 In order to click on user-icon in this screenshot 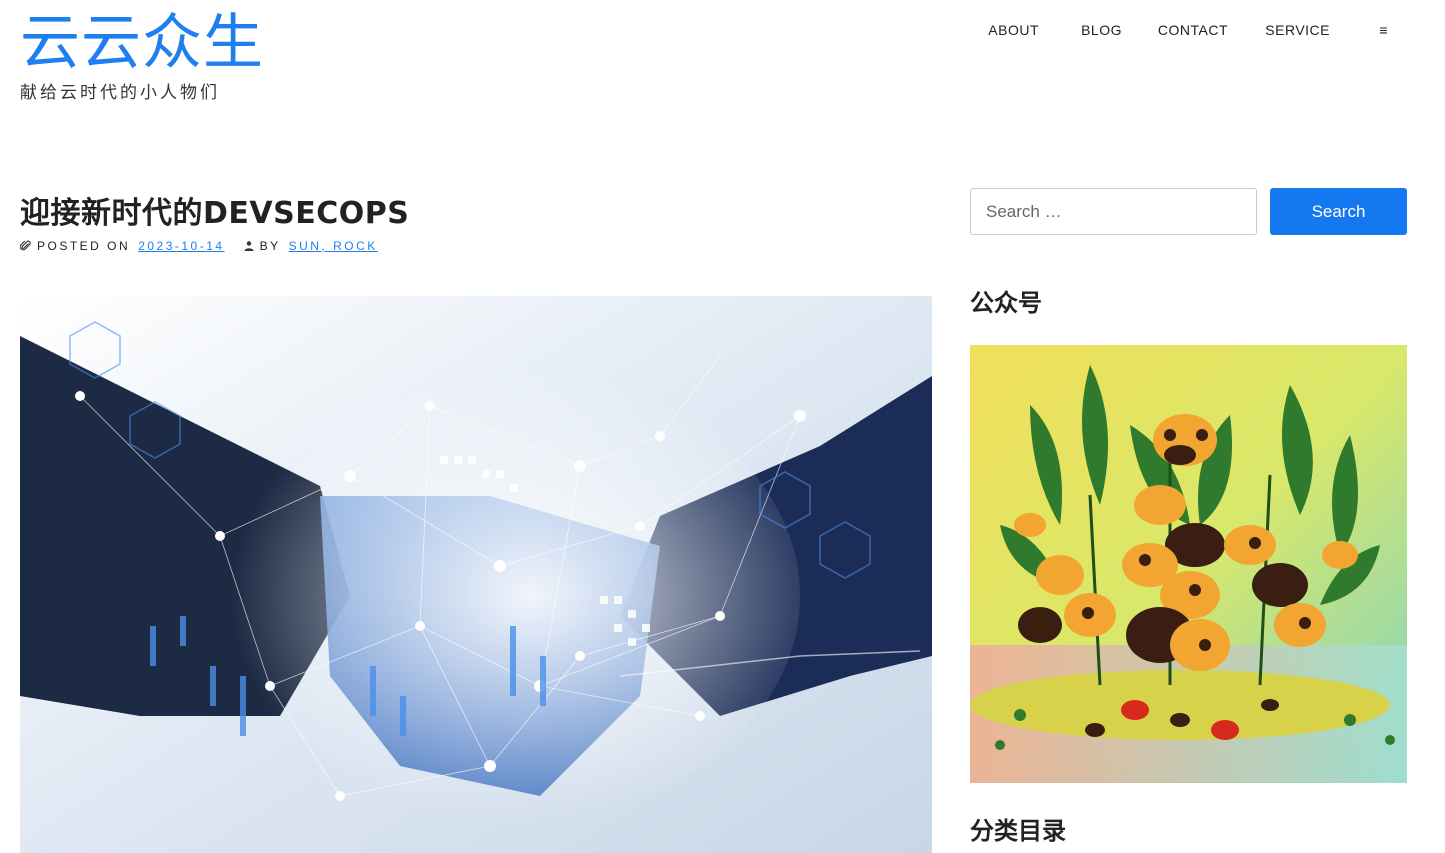, I will do `click(249, 246)`.